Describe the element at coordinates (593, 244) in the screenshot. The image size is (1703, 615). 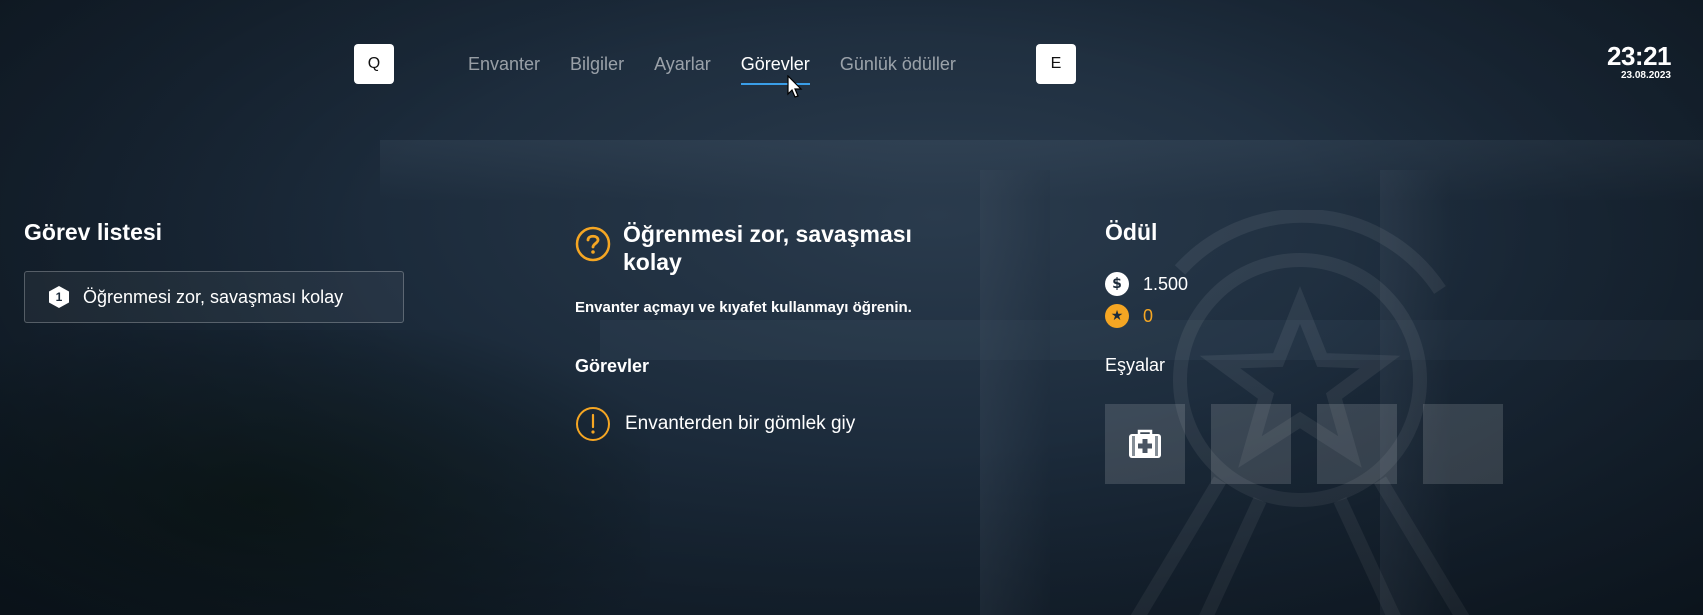
I see `question-circle-icon` at that location.